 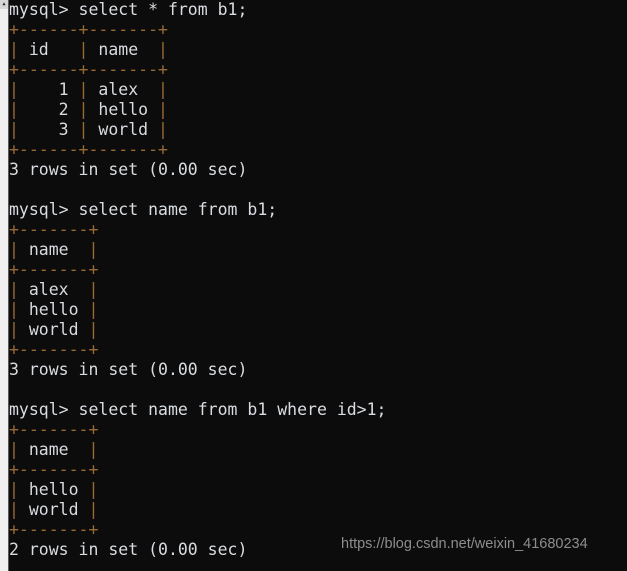 What do you see at coordinates (198, 409) in the screenshot?
I see `terminal-line-prompt: mysql> select name from b1 where id>1;` at bounding box center [198, 409].